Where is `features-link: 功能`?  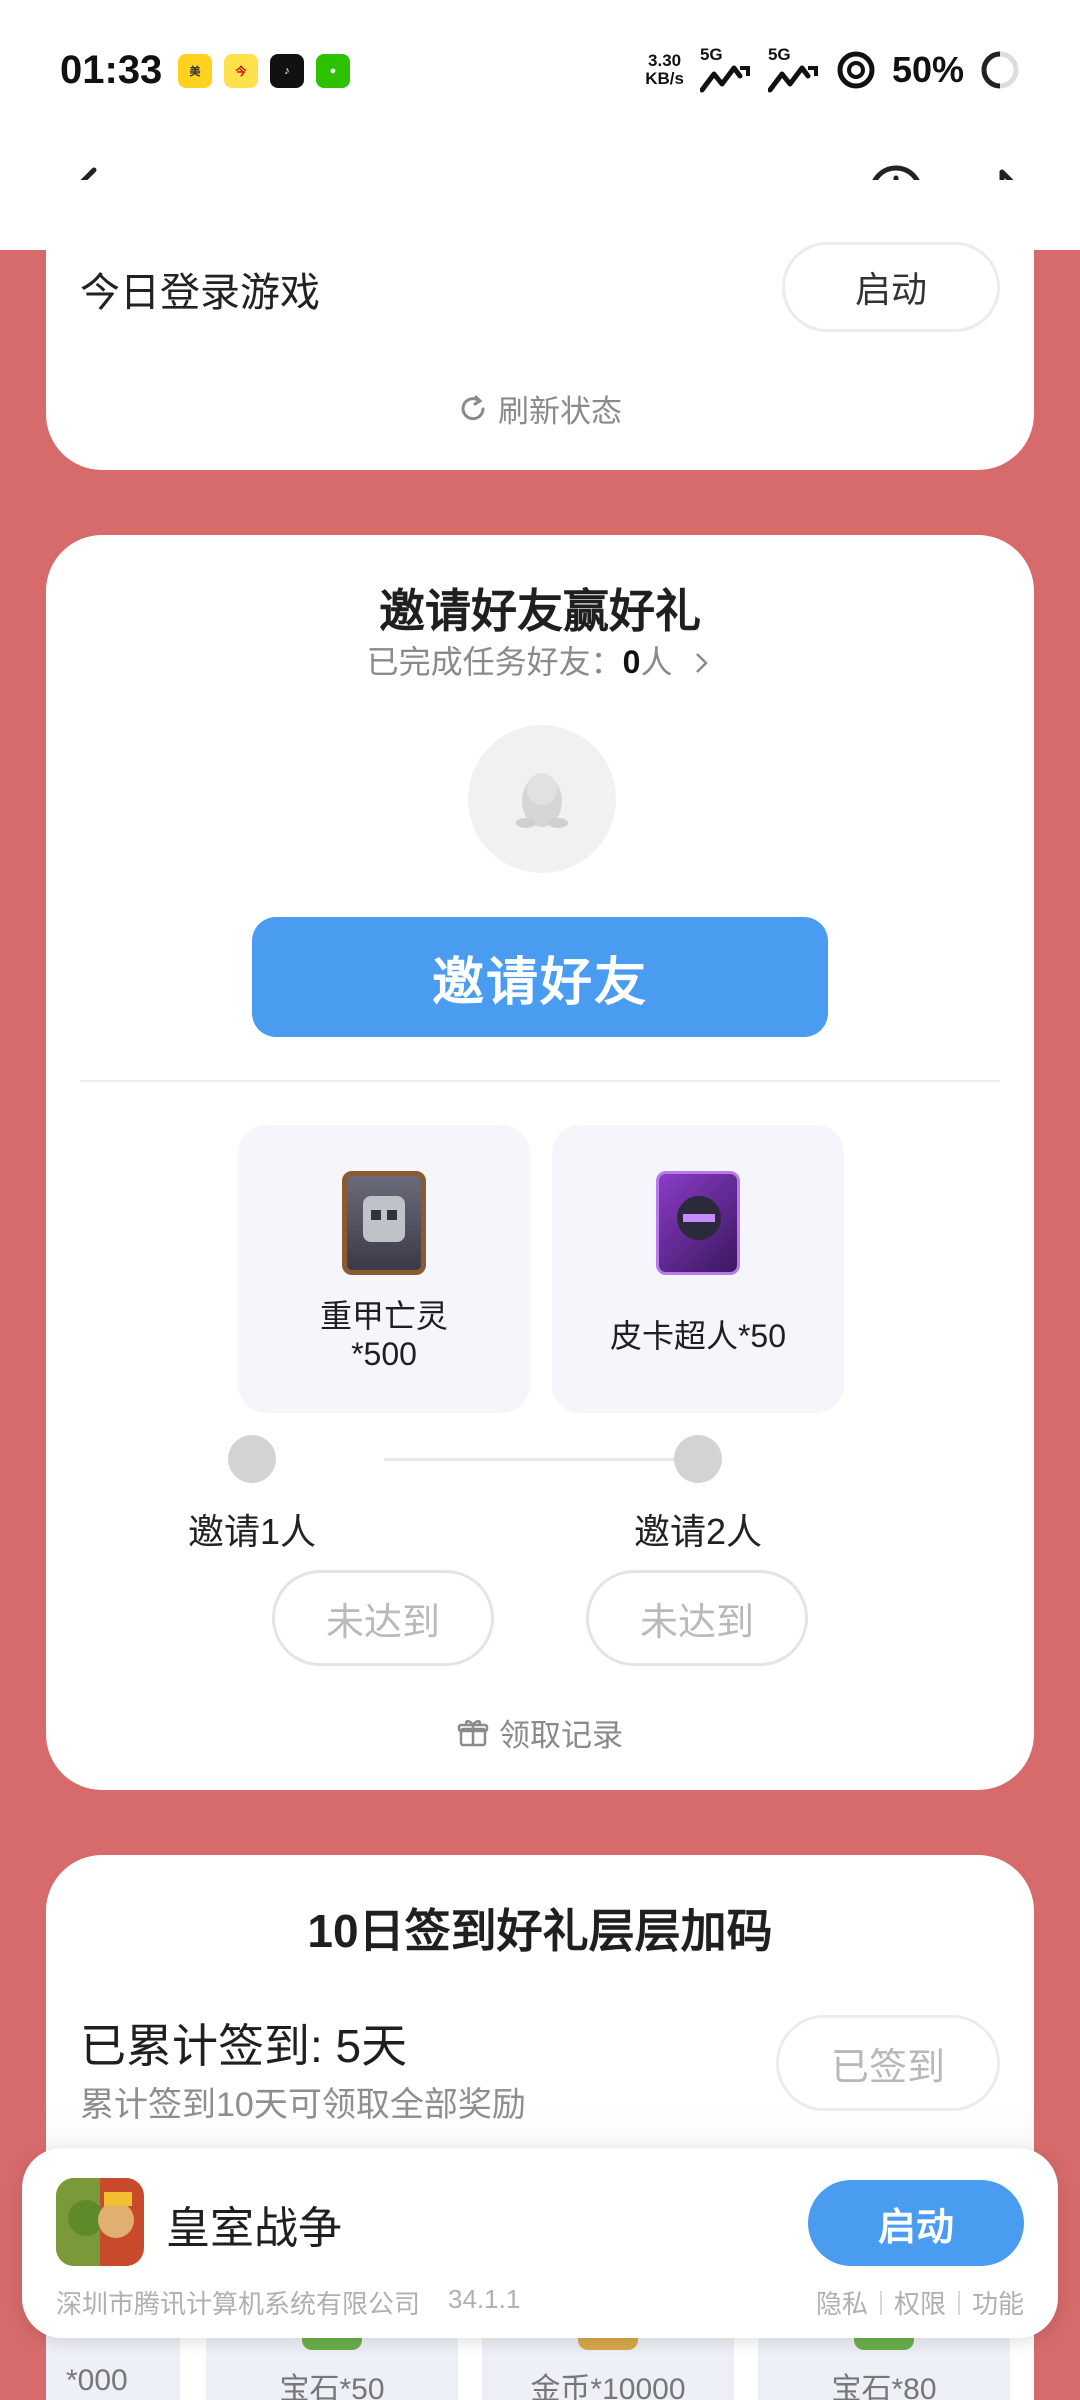
features-link: 功能 is located at coordinates (998, 2302).